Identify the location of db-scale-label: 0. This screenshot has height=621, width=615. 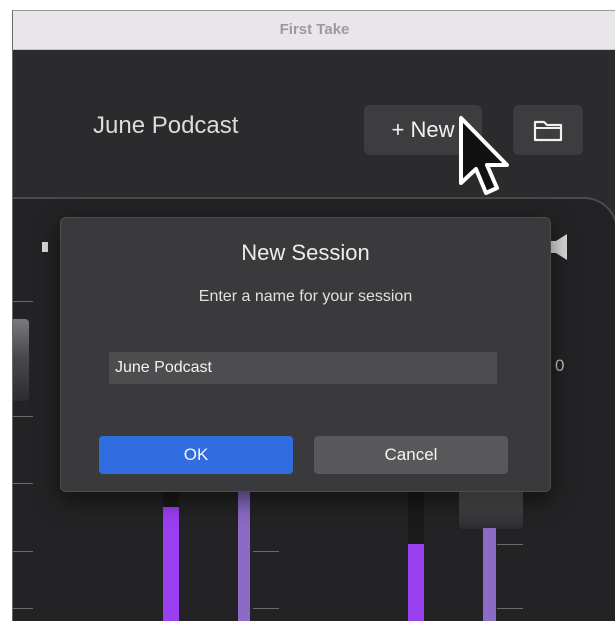
(560, 365).